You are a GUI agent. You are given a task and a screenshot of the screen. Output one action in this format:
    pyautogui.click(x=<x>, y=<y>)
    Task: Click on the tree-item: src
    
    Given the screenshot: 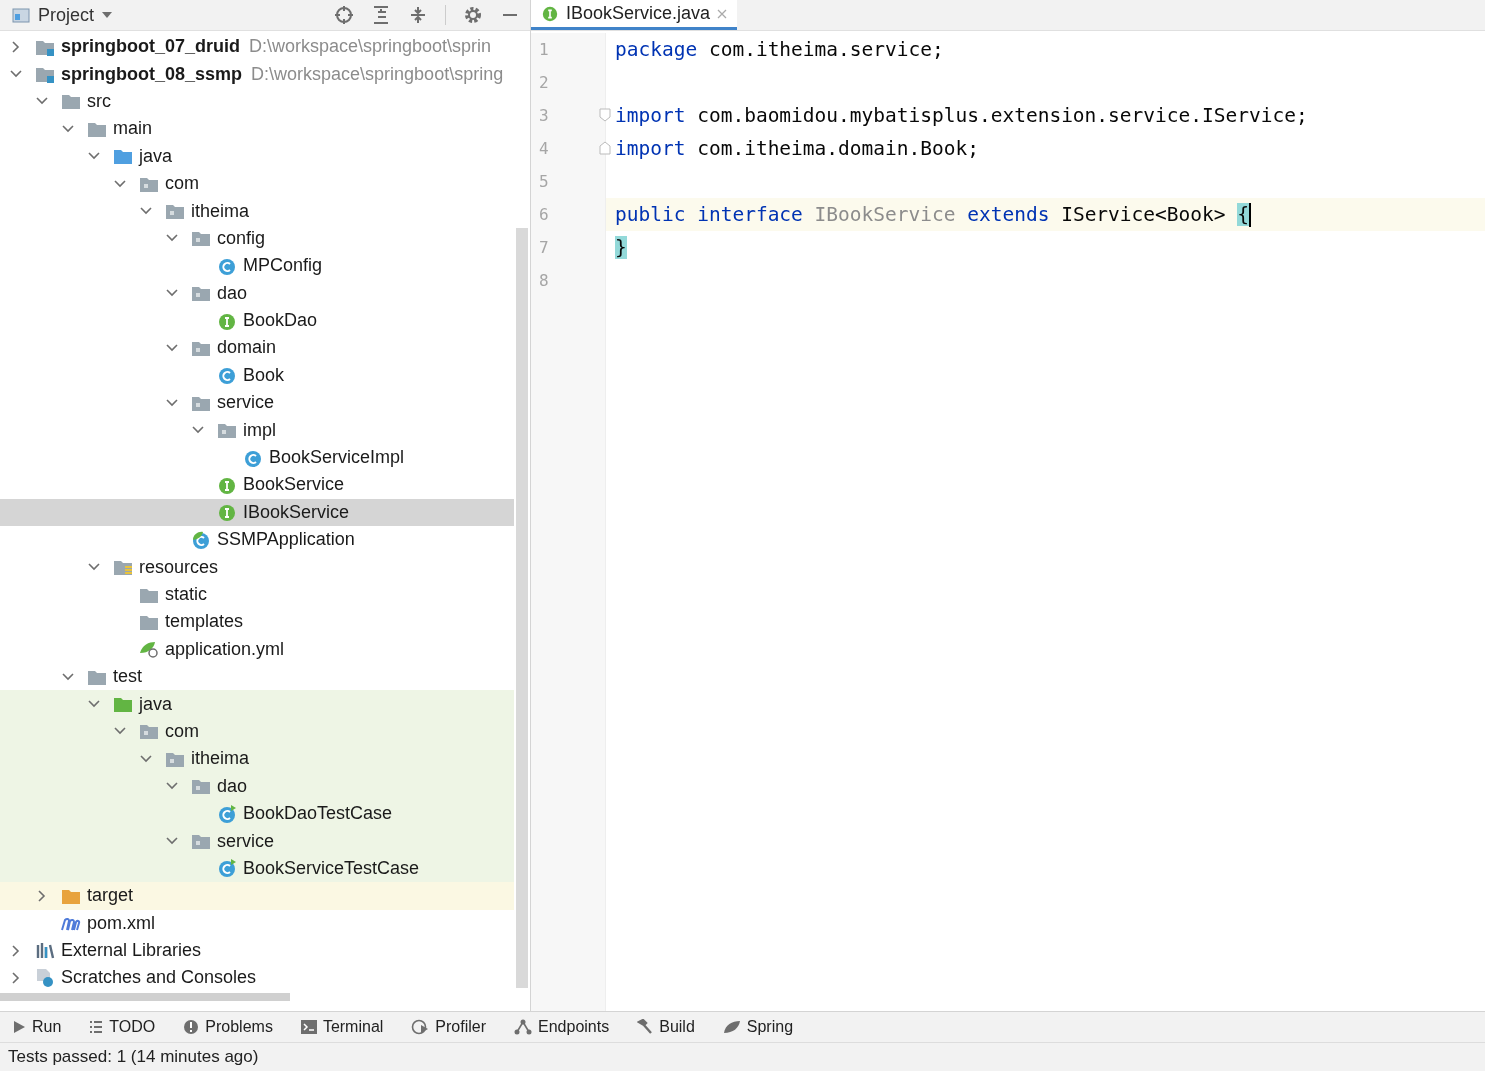 What is the action you would take?
    pyautogui.click(x=99, y=101)
    